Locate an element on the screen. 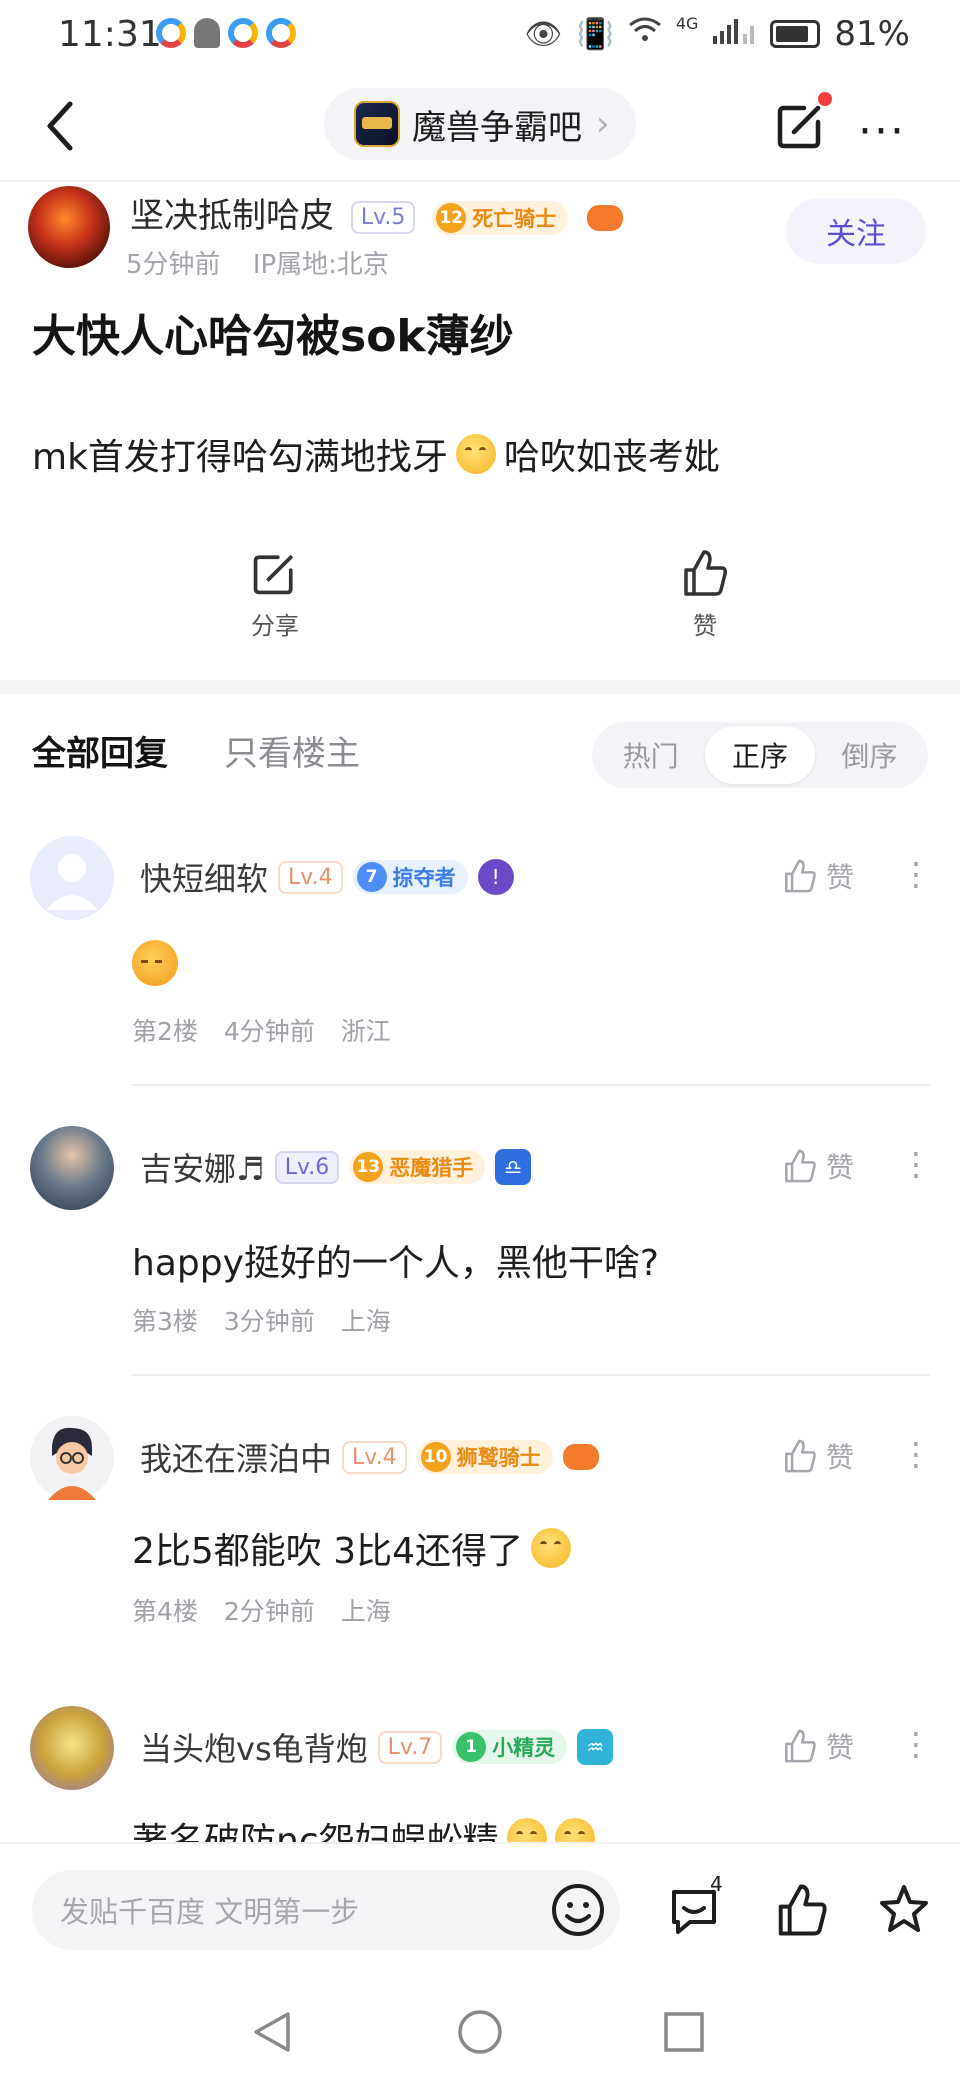  commenter-name-line: 我还在漂泊中 Lv.4 10 狮鹫骑士 is located at coordinates (369, 1457).